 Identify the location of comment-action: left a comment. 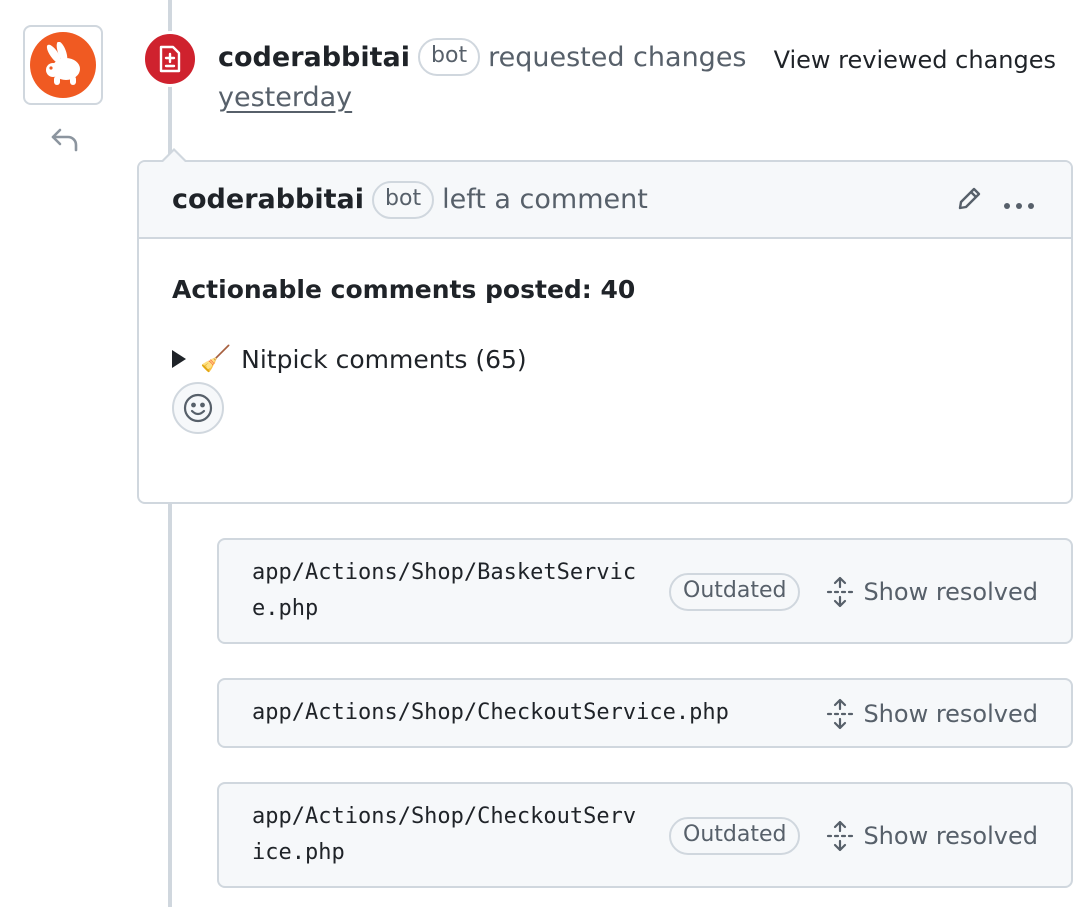
(545, 199).